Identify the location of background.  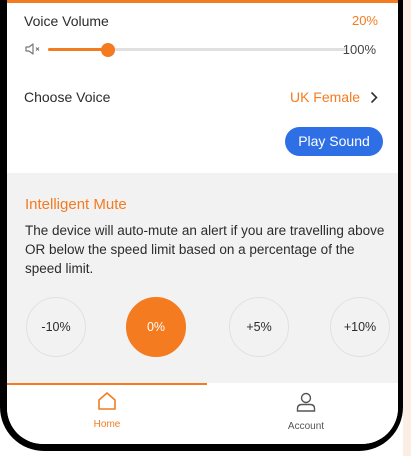
(407, 228).